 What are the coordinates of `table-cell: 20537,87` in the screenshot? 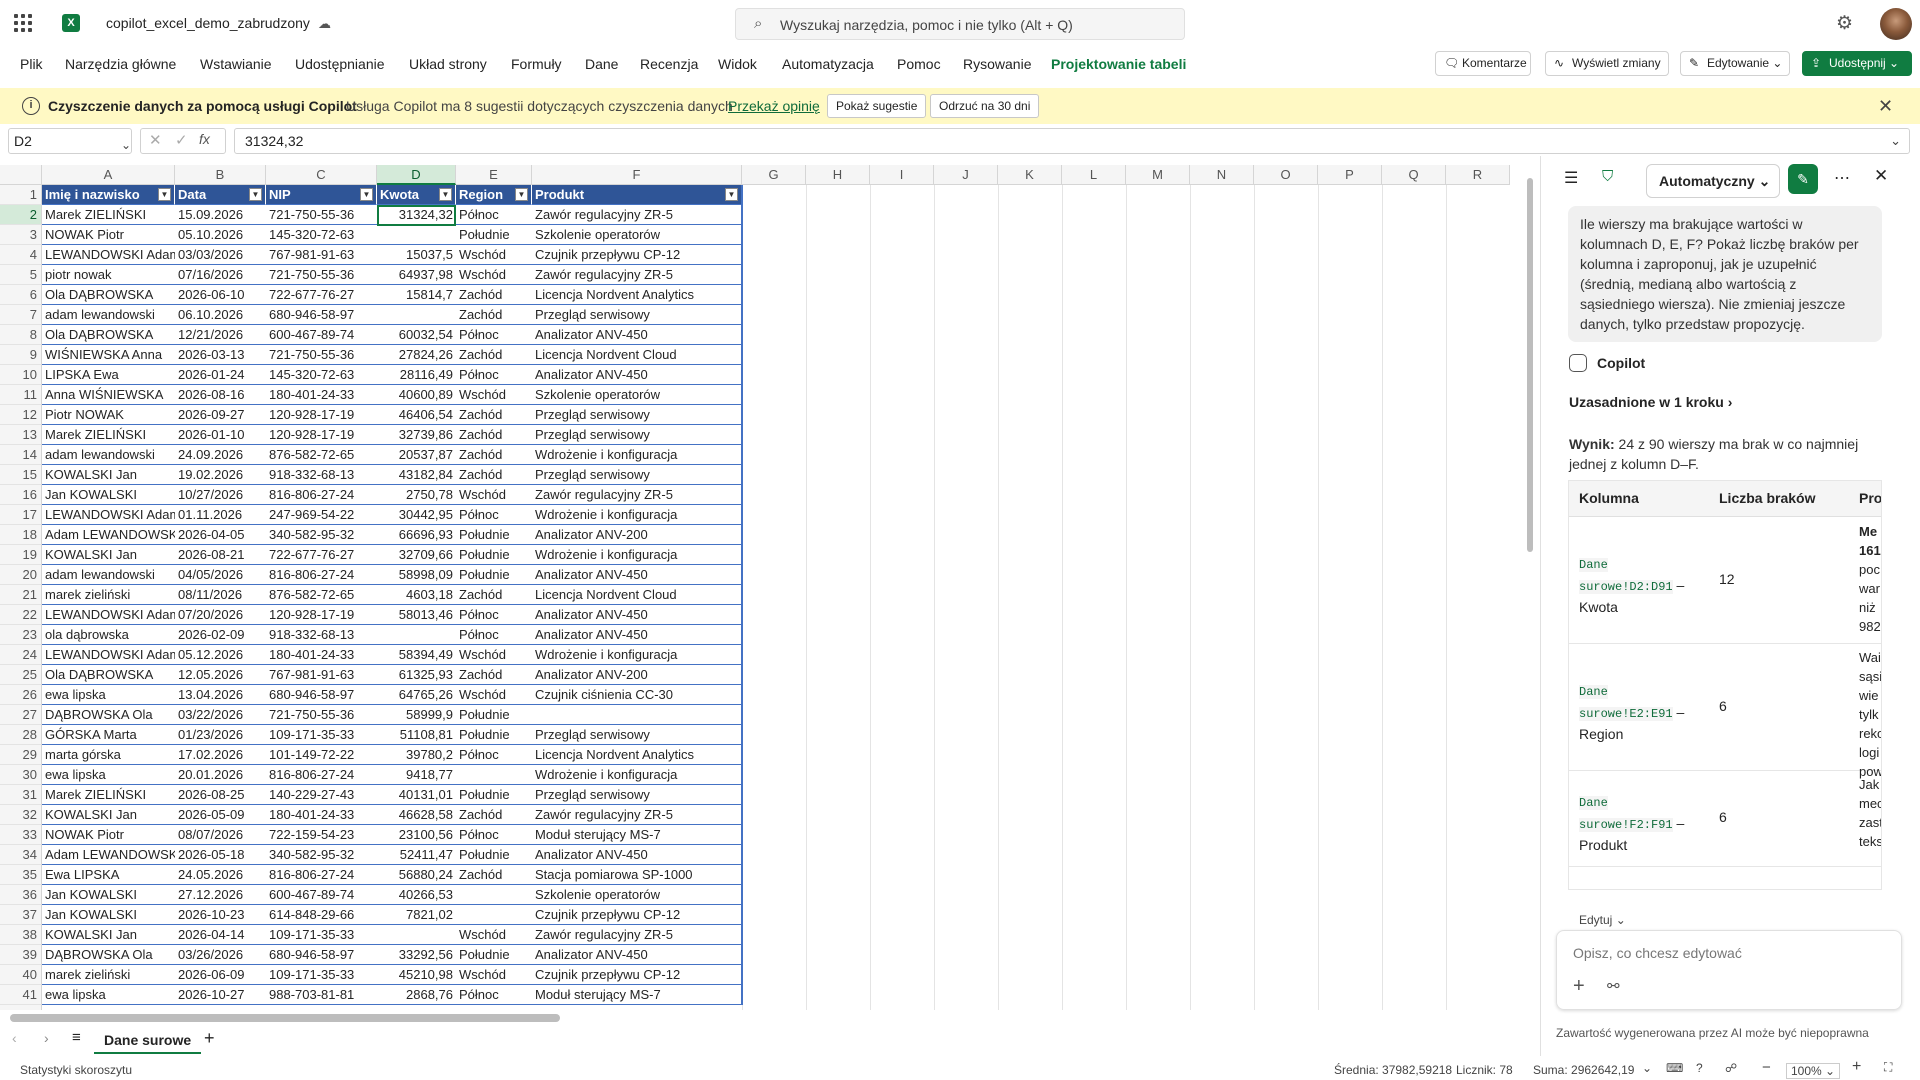 It's located at (416, 455).